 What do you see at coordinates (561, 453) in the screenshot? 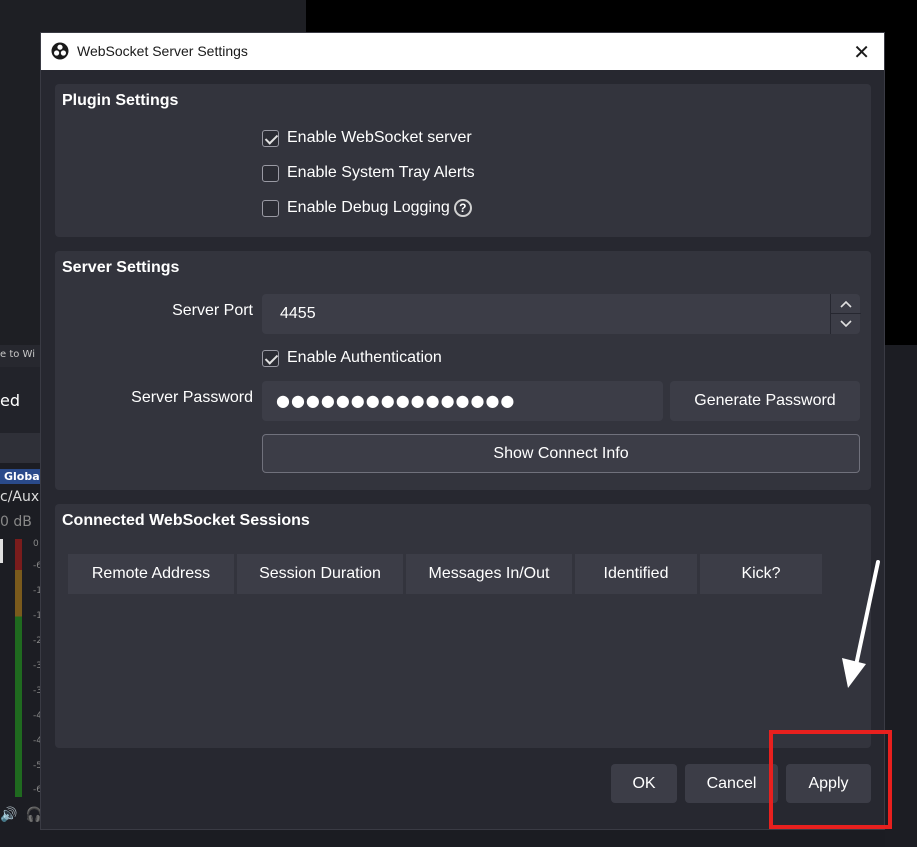
I see `show-connect-info-button: Show Connect Info` at bounding box center [561, 453].